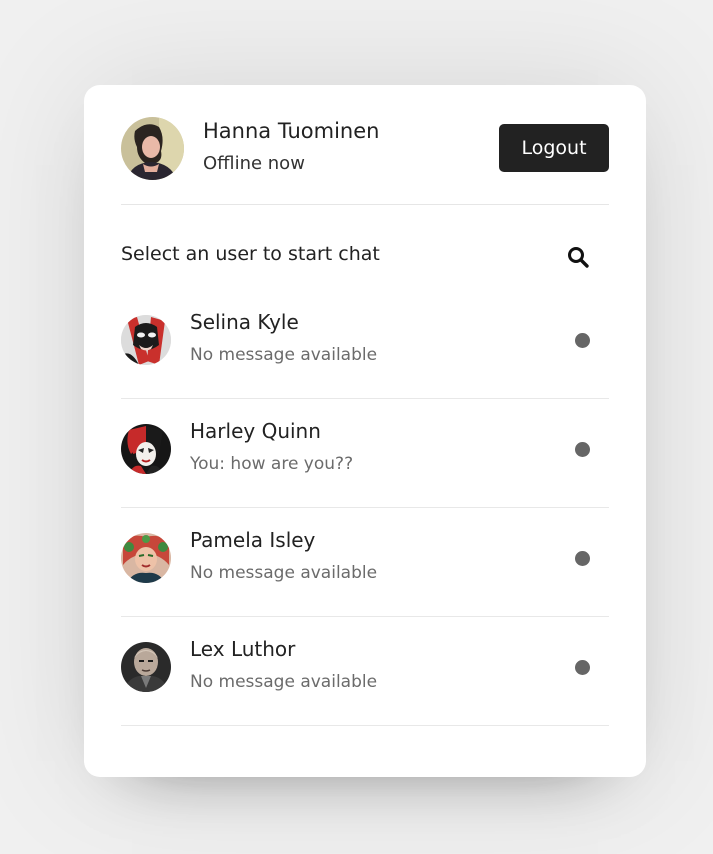 This screenshot has width=713, height=854. Describe the element at coordinates (243, 649) in the screenshot. I see `user-name: Lex Luthor` at that location.